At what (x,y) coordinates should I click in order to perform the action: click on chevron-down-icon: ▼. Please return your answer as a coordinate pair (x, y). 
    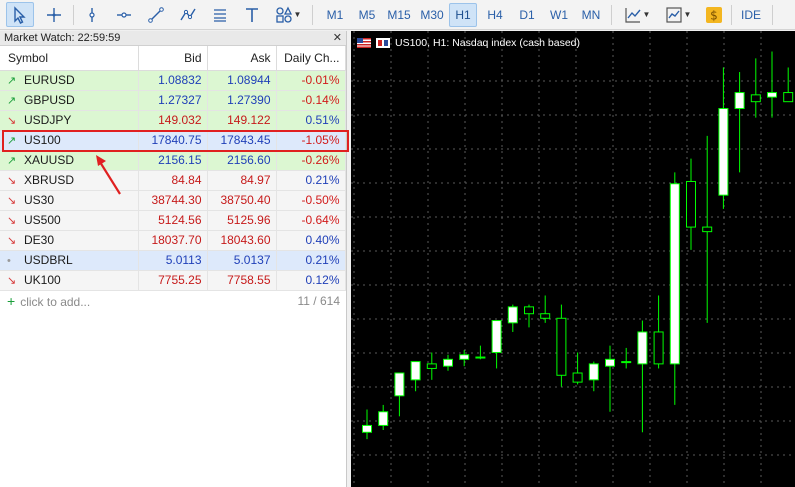
    Looking at the image, I should click on (646, 14).